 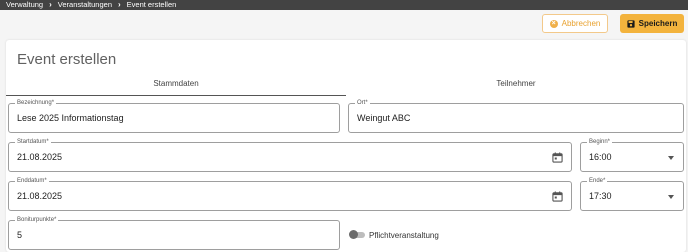 I want to click on enddatum-value: 21.08.2025, so click(x=40, y=196).